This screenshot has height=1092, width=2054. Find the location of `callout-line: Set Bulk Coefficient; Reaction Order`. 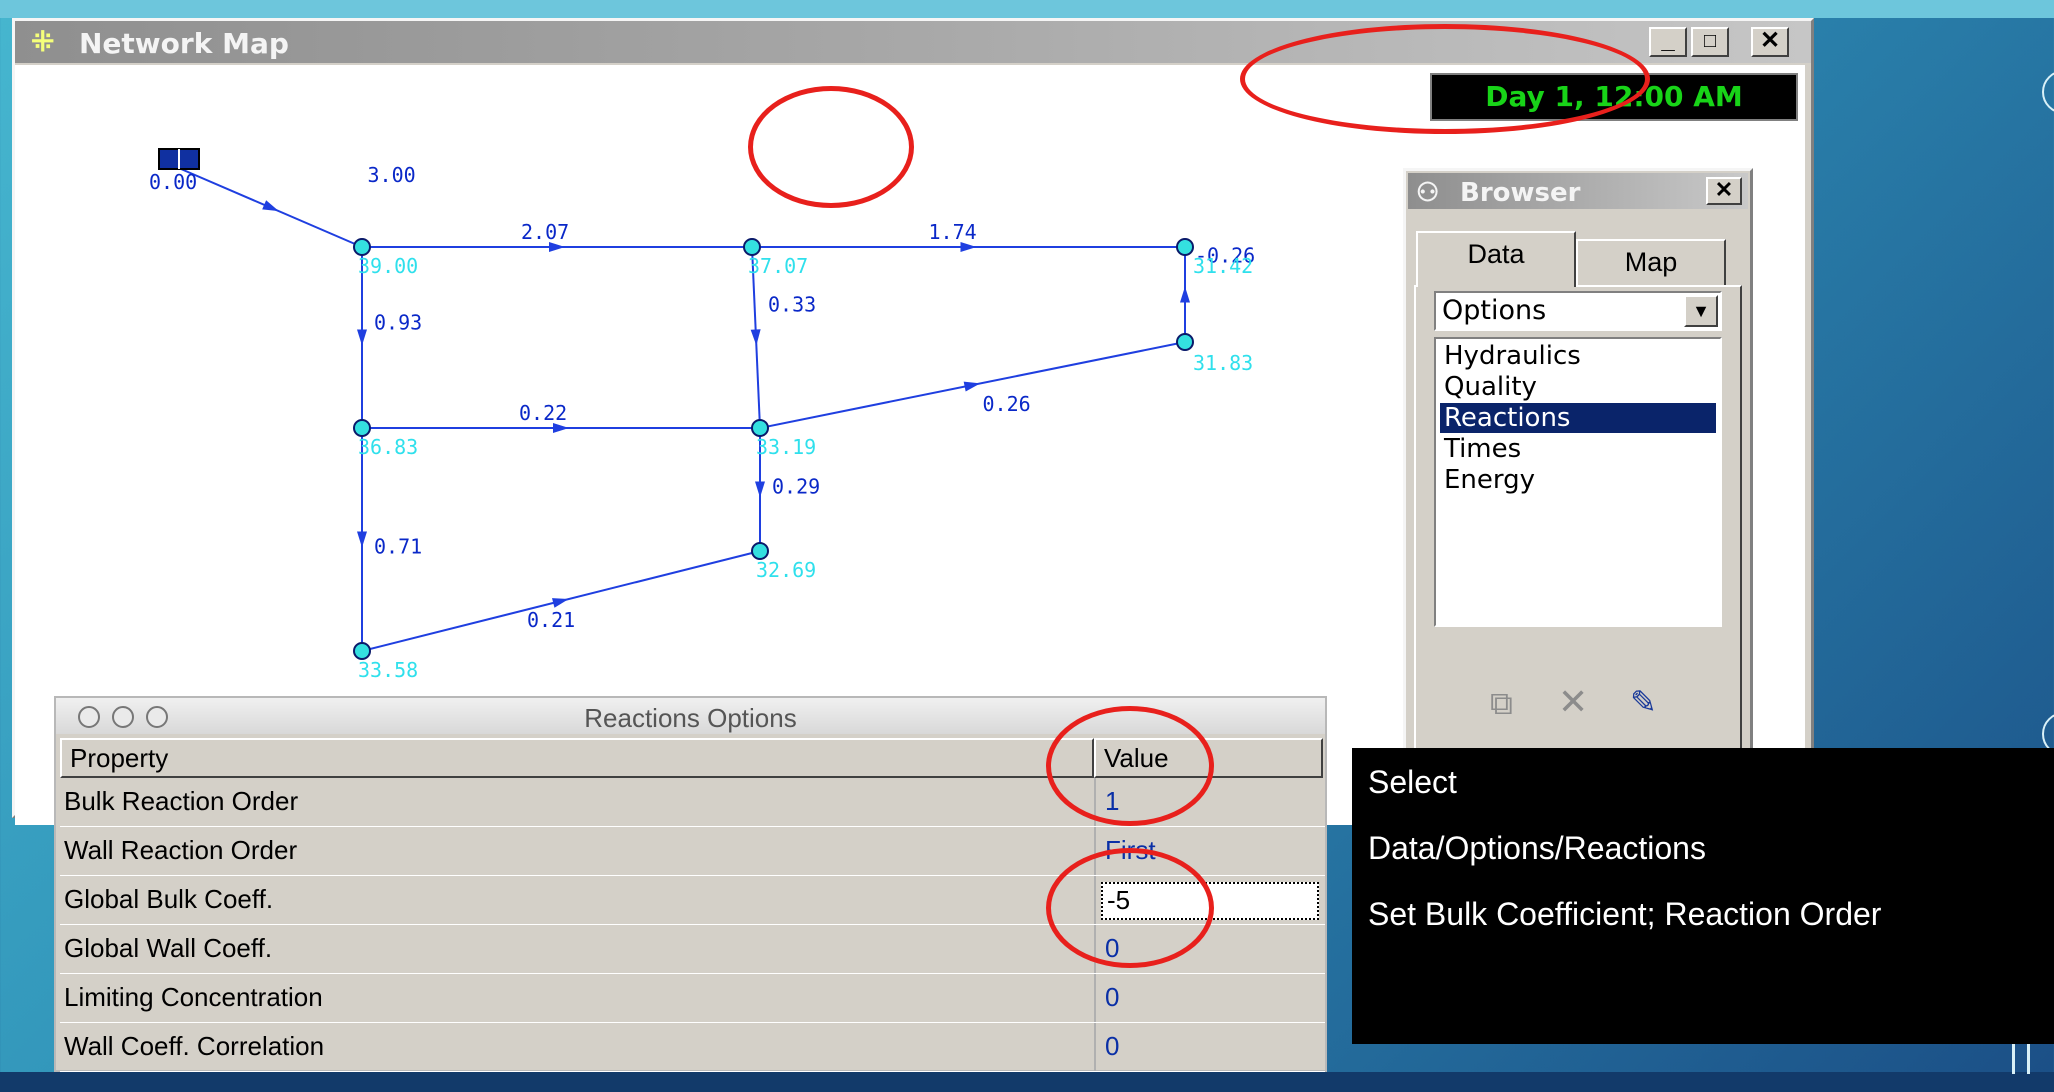

callout-line: Set Bulk Coefficient; Reaction Order is located at coordinates (1625, 914).